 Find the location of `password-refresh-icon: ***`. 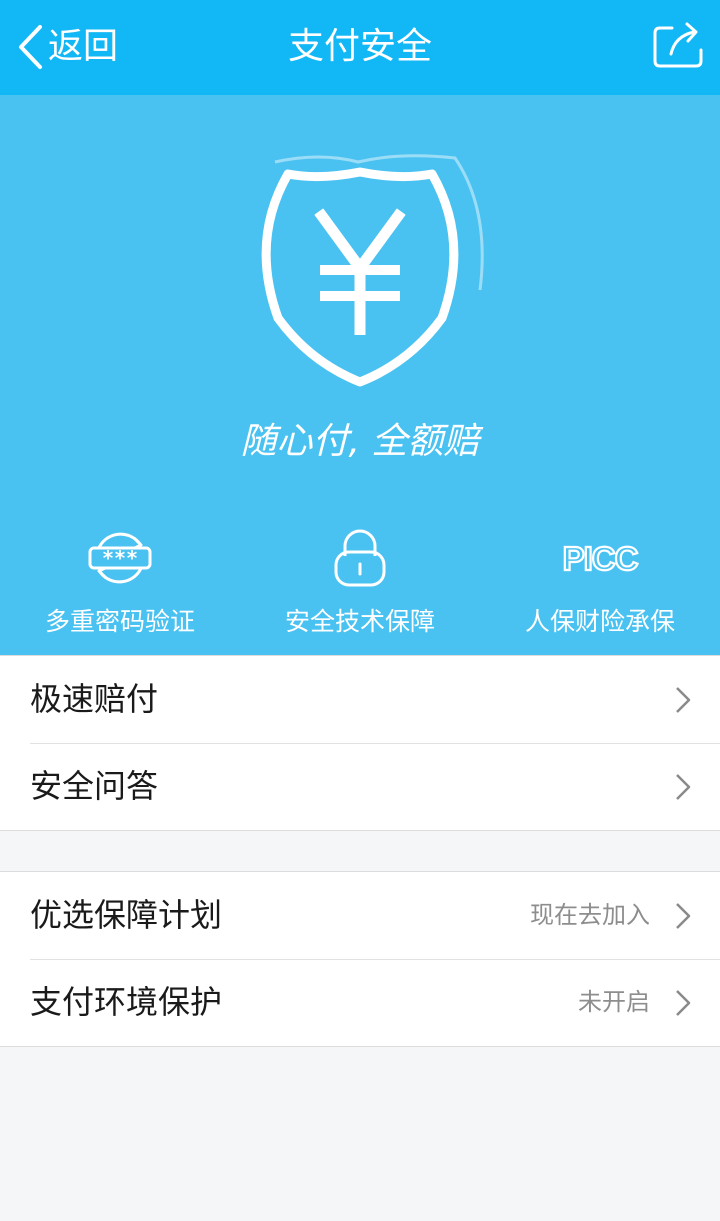

password-refresh-icon: *** is located at coordinates (120, 560).